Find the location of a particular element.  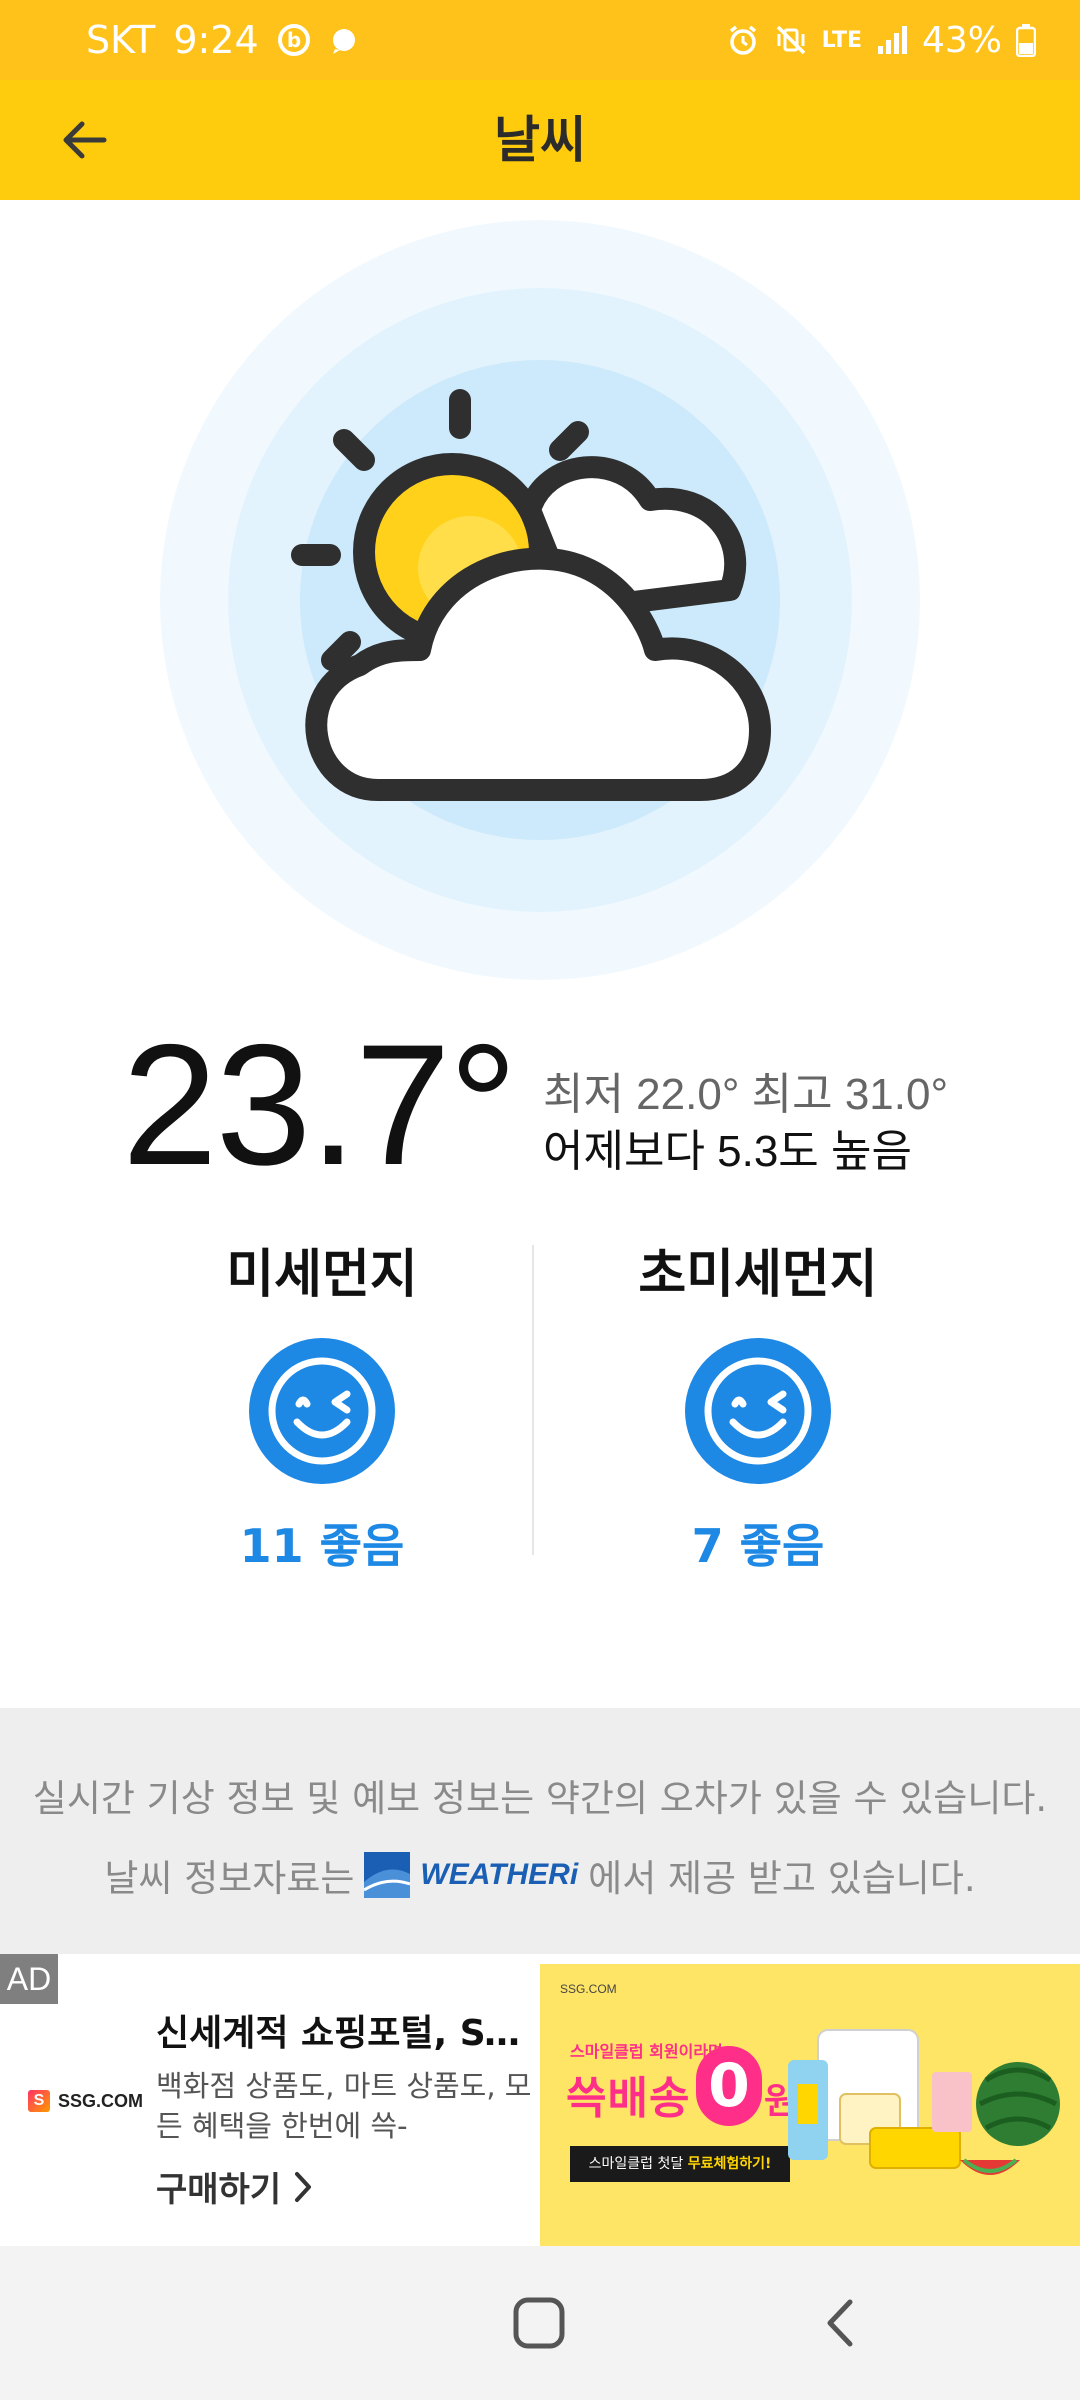

back-chevron-icon is located at coordinates (840, 2323).